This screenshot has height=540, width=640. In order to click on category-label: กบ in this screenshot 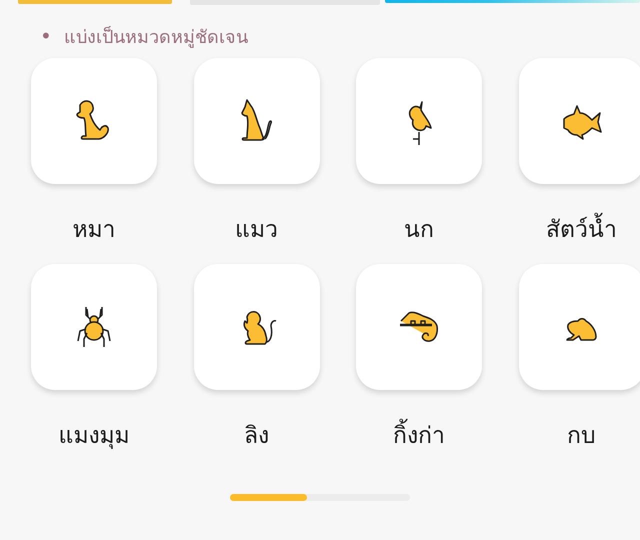, I will do `click(581, 436)`.